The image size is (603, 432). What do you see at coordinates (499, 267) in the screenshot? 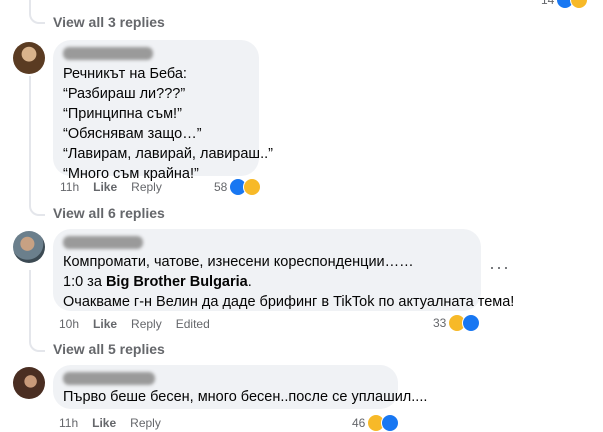
I see `more-options-button: ···` at bounding box center [499, 267].